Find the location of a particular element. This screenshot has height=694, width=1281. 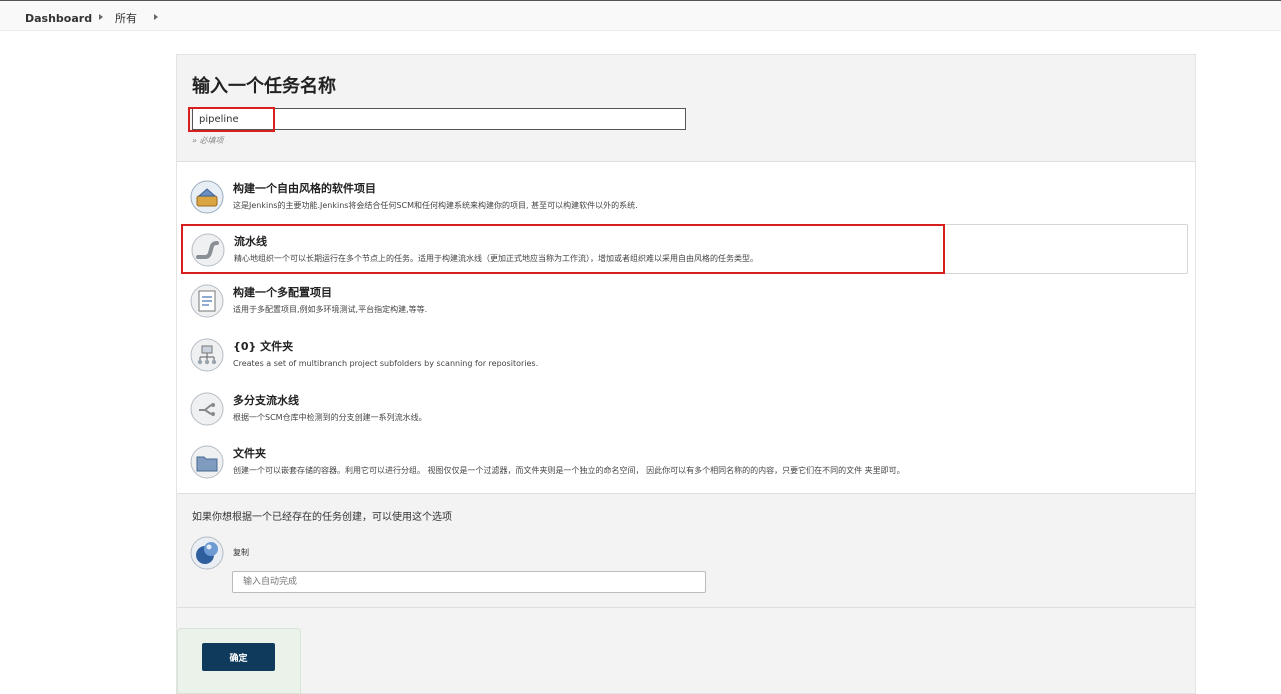

required-note: » 必填项 is located at coordinates (208, 140).